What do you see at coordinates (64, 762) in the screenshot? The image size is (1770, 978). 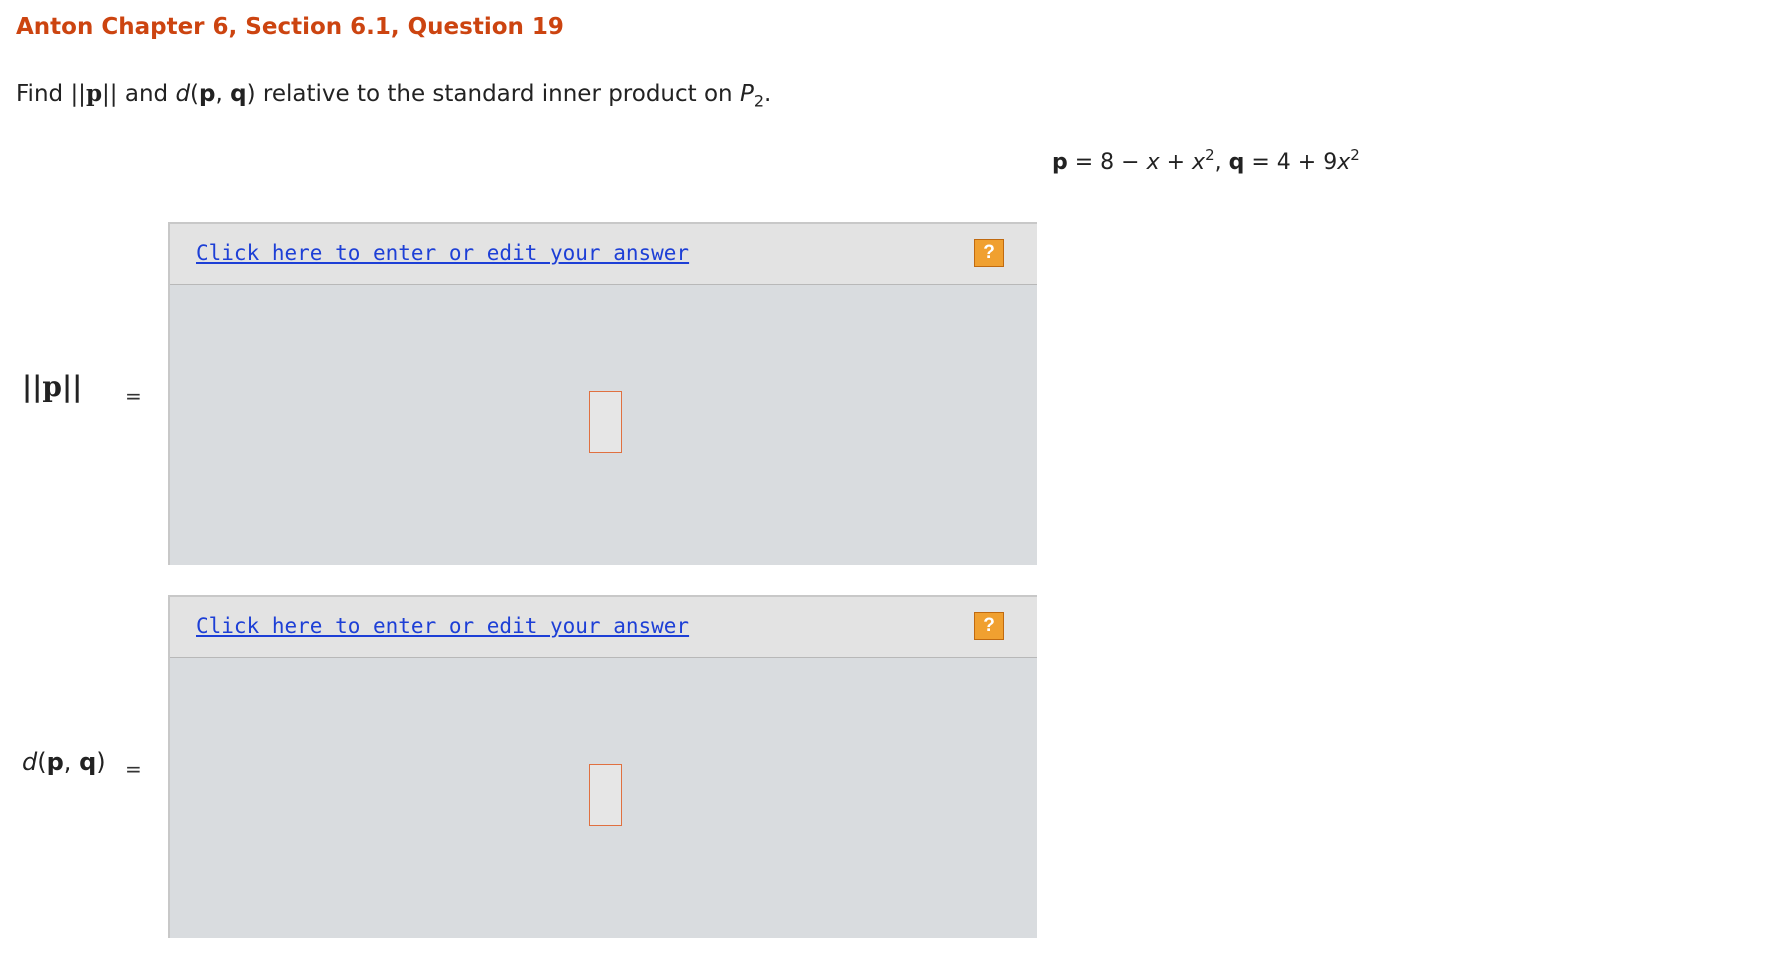 I see `distance-label: d(p, q)` at bounding box center [64, 762].